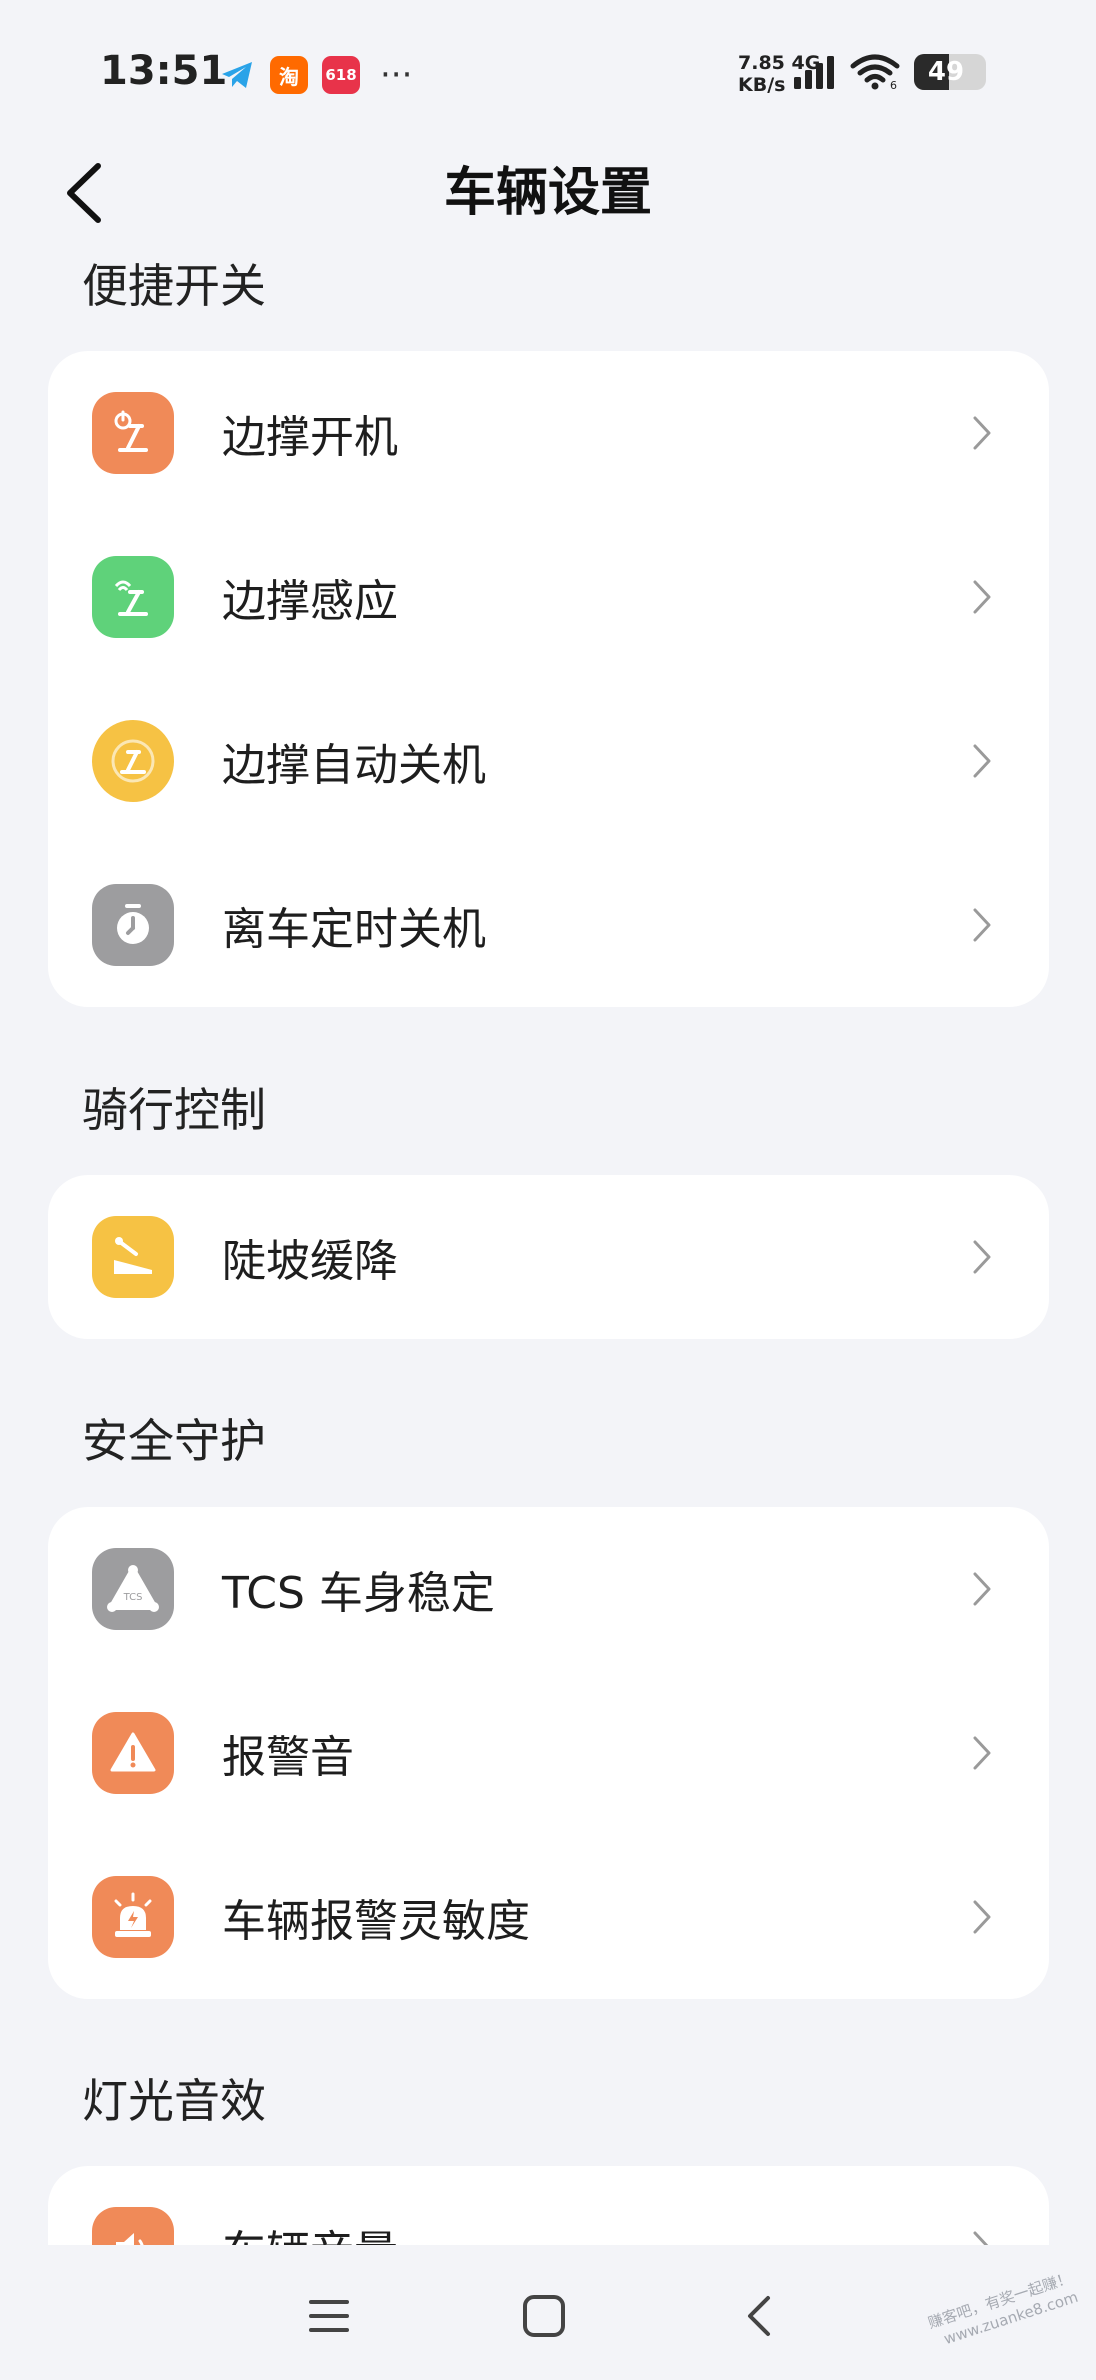 Image resolution: width=1096 pixels, height=2380 pixels. What do you see at coordinates (354, 765) in the screenshot?
I see `row-label: 边撑自动关机` at bounding box center [354, 765].